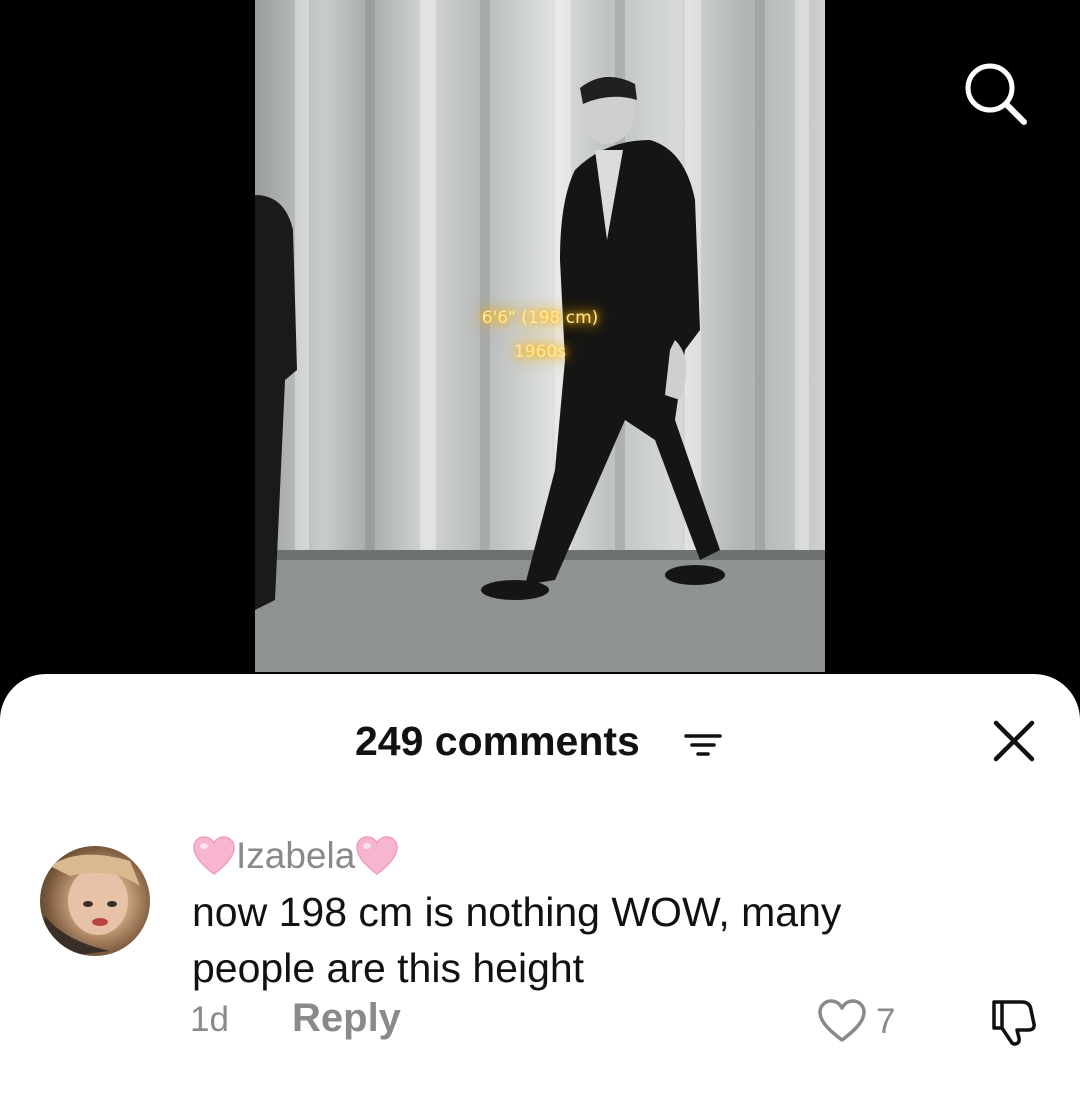  I want to click on comments-header: 249 comments, so click(540, 741).